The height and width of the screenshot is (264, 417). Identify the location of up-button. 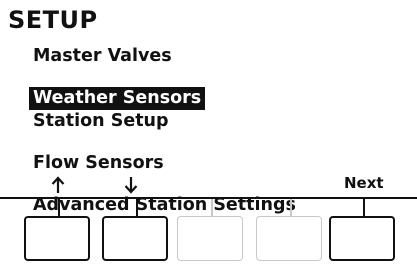
(57, 238).